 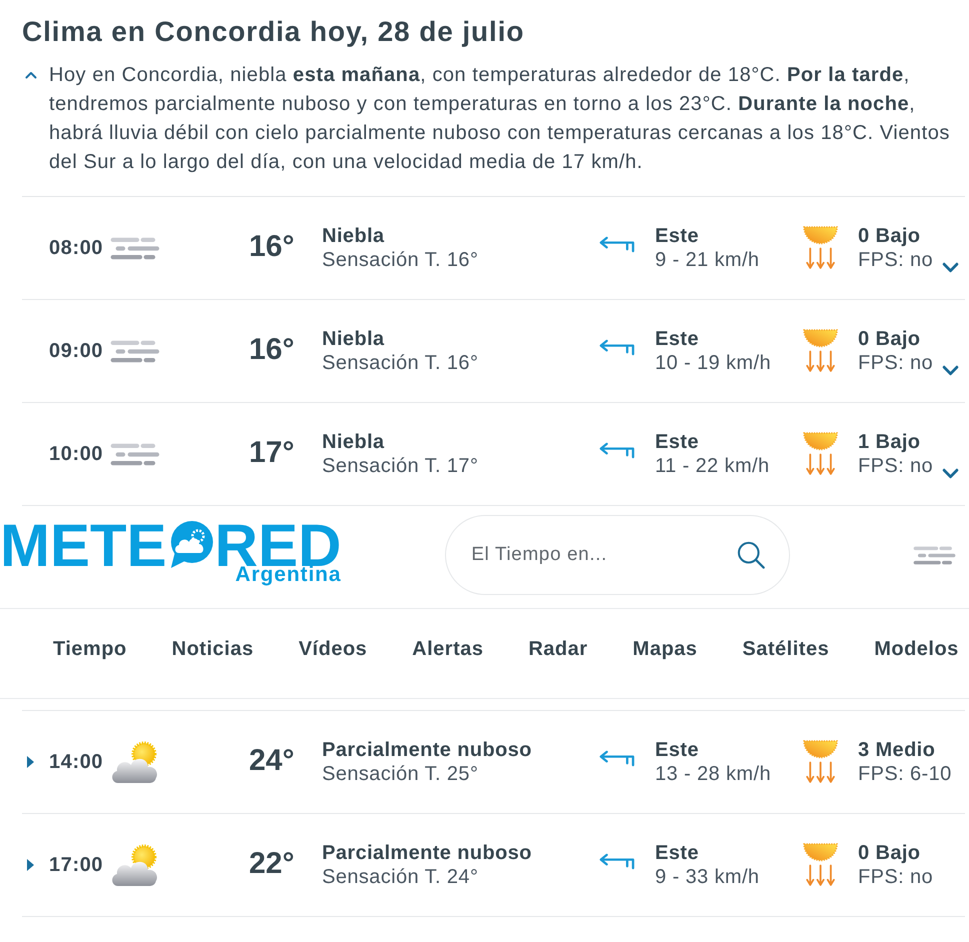 I want to click on nav-link: Radar, so click(x=558, y=649).